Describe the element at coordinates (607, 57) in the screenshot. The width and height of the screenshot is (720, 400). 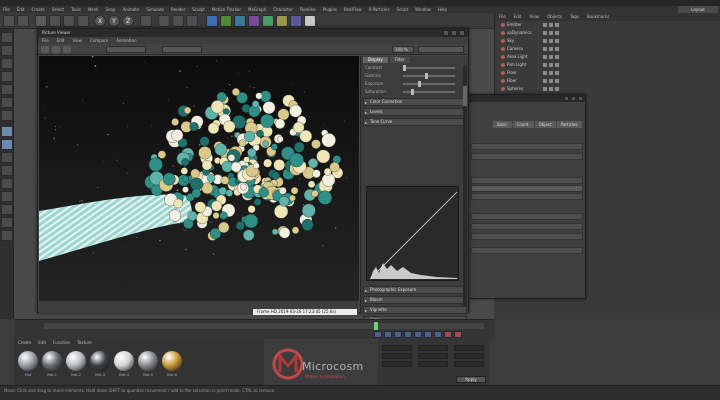
I see `object-row: Area Light` at that location.